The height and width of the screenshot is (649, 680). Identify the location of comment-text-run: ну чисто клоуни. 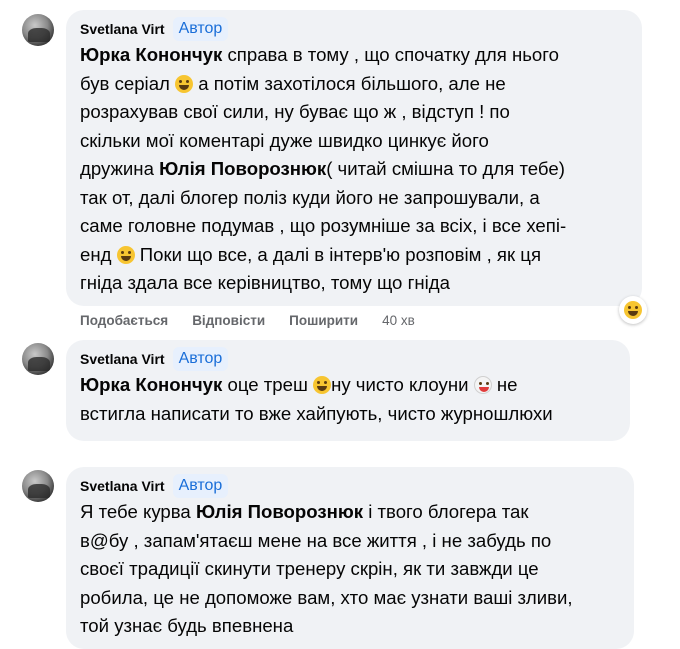
(402, 384).